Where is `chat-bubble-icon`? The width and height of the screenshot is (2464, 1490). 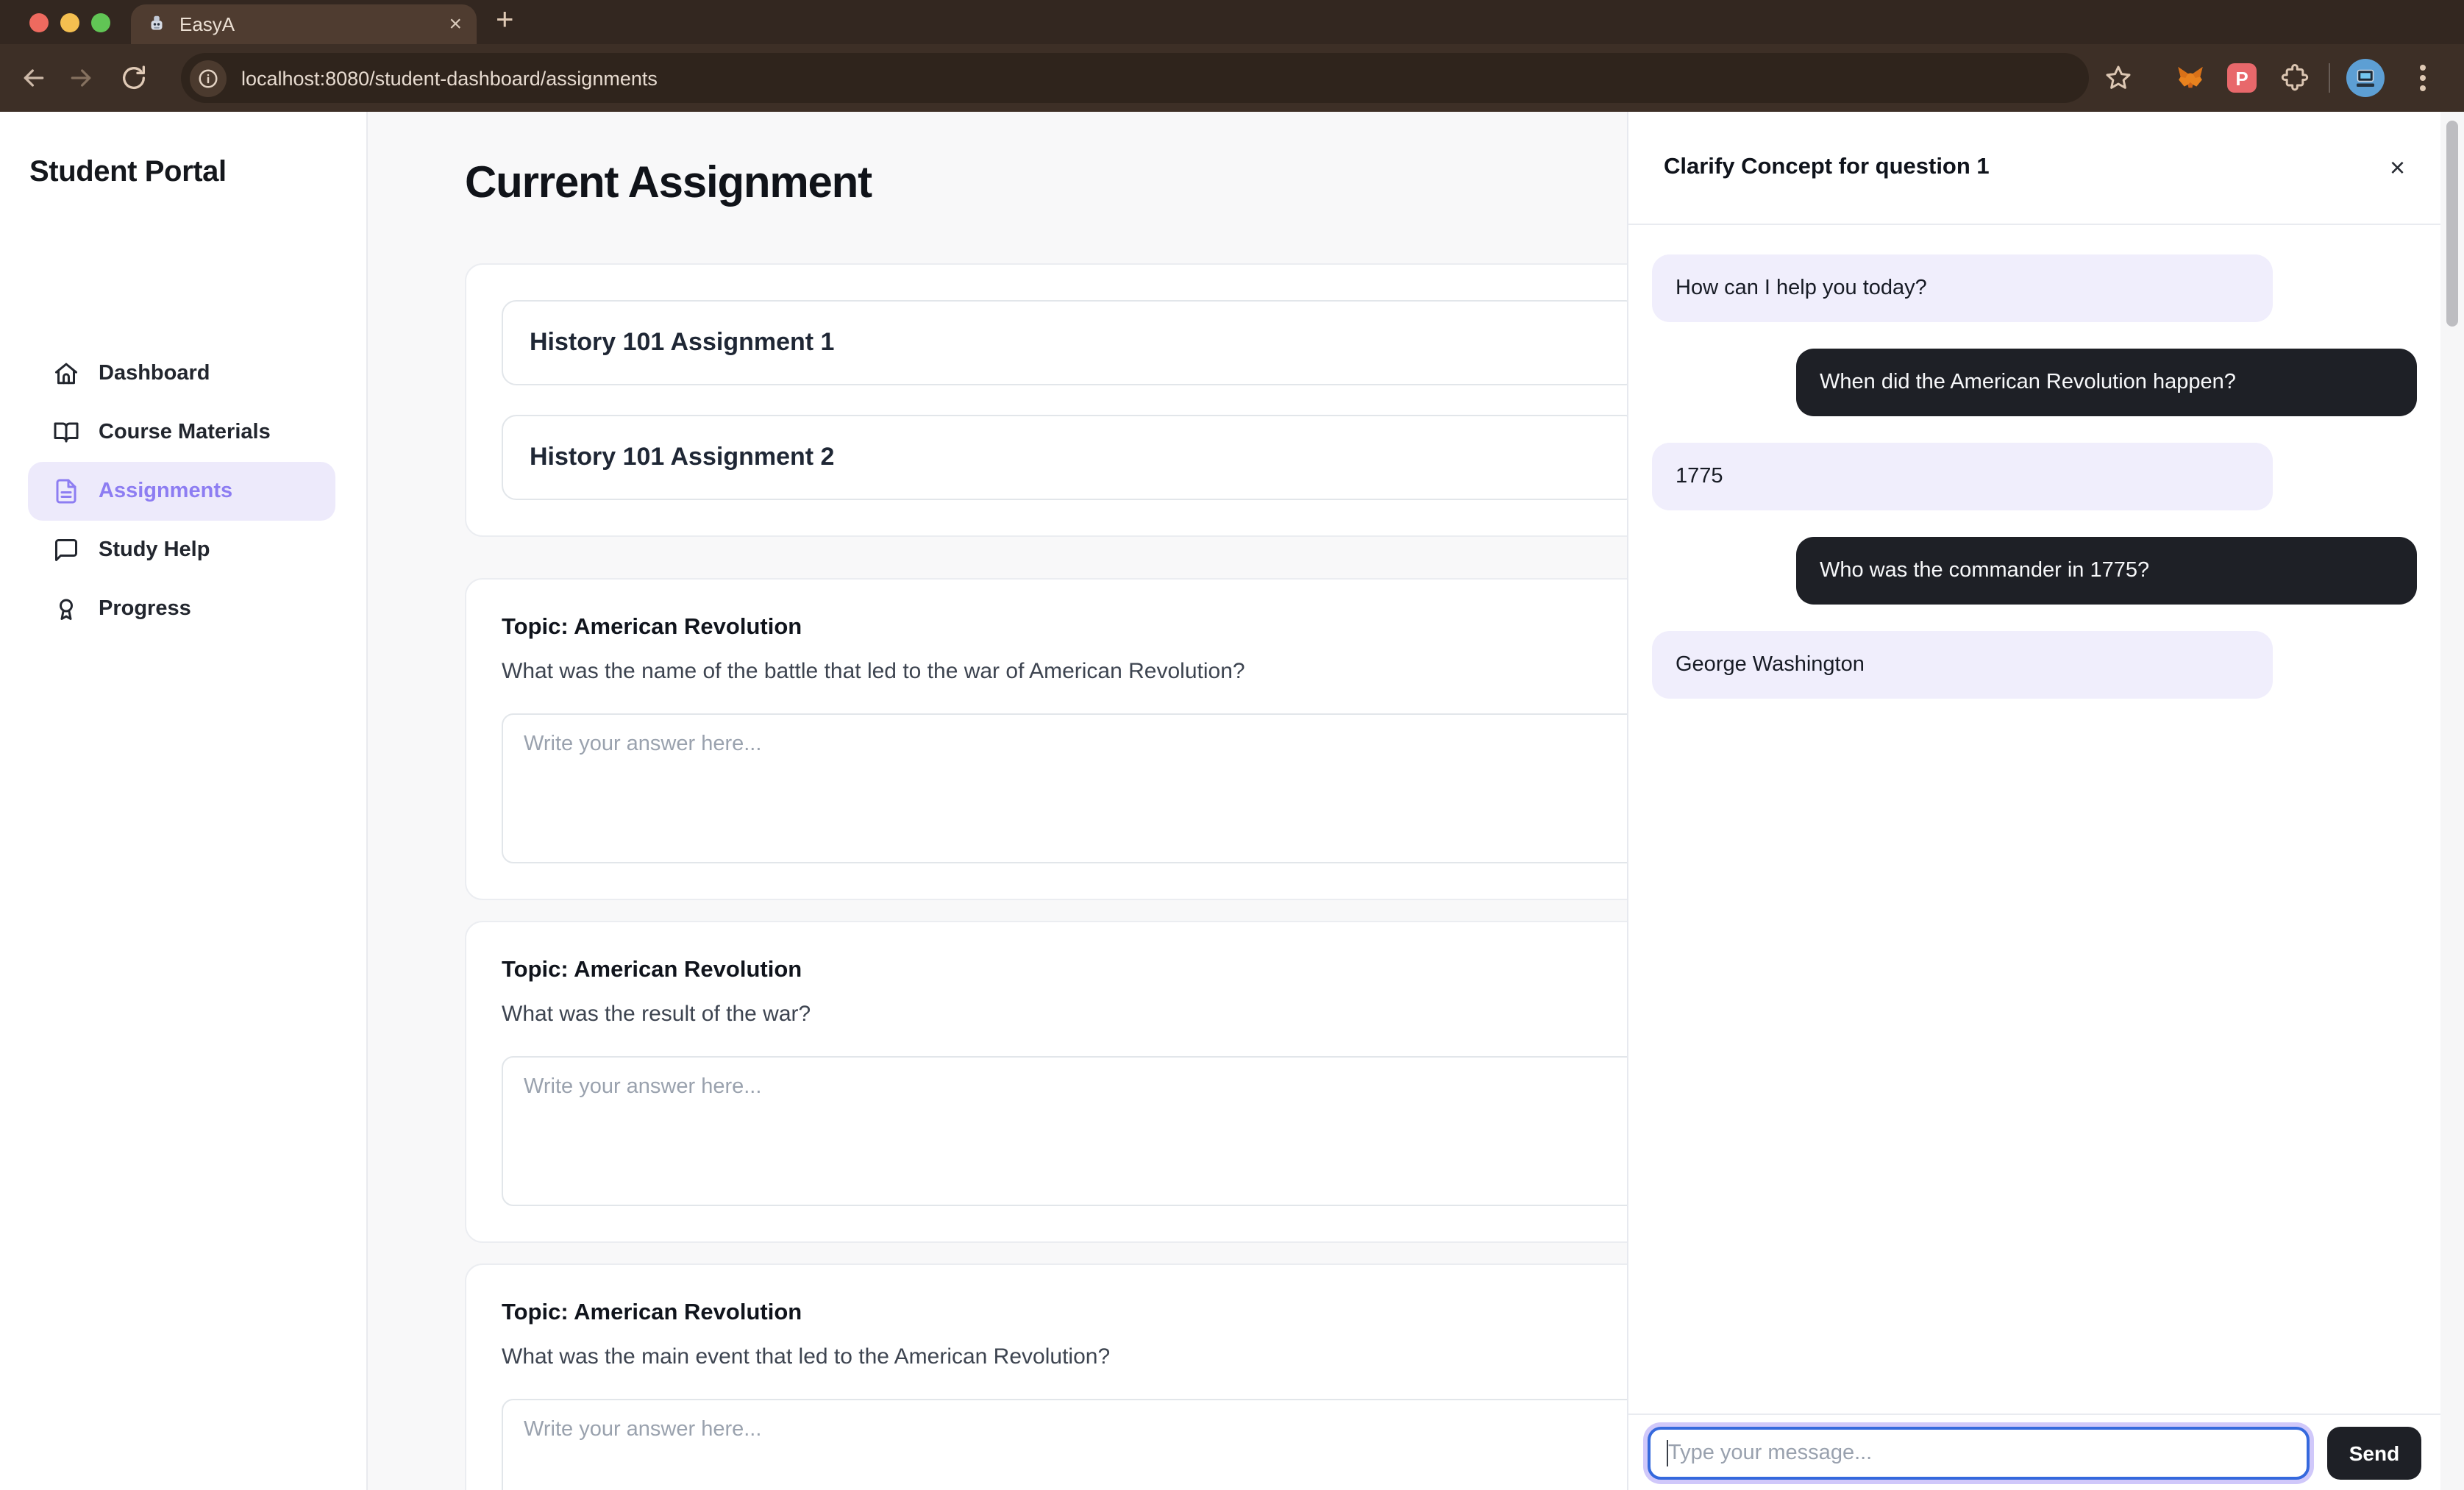
chat-bubble-icon is located at coordinates (66, 550).